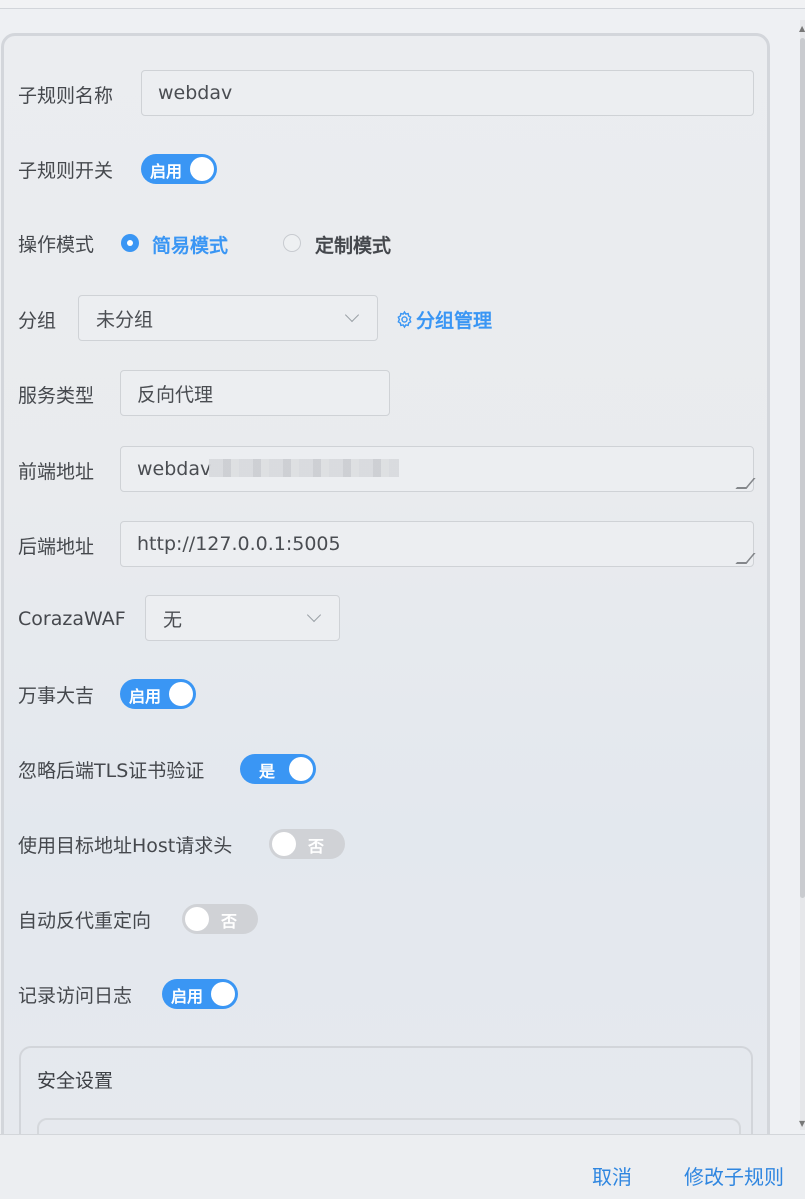 This screenshot has width=805, height=1199. What do you see at coordinates (125, 319) in the screenshot?
I see `group-select-value: 未分组` at bounding box center [125, 319].